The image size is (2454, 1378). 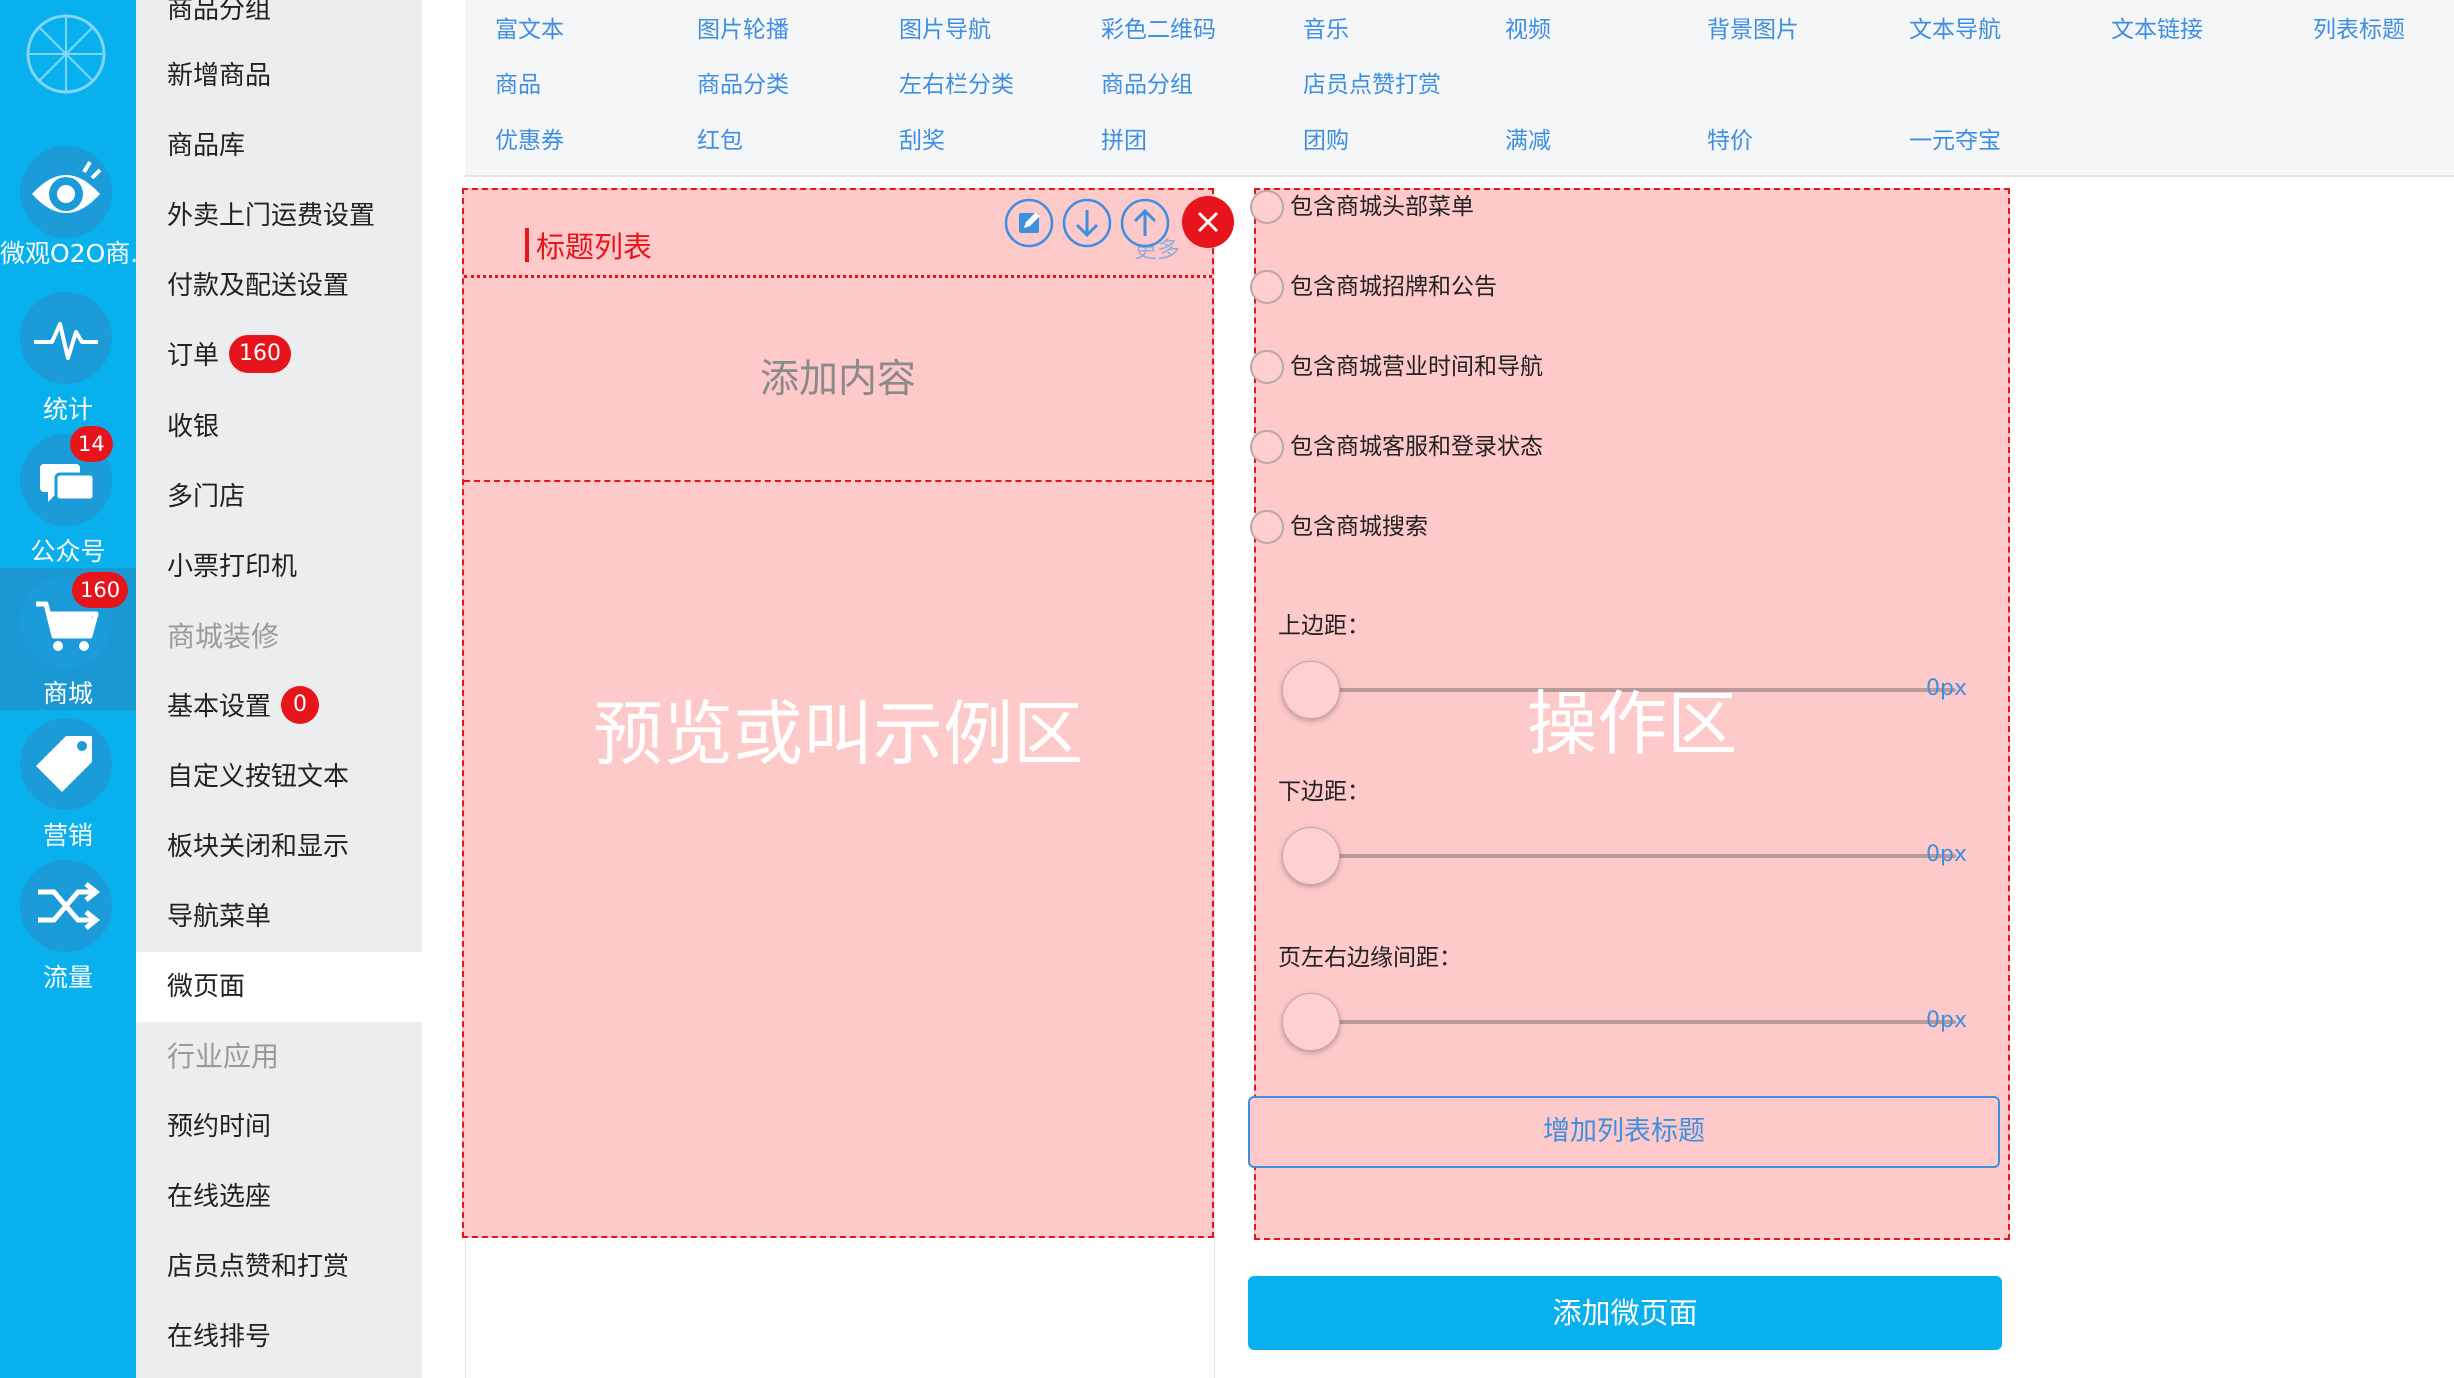 I want to click on slider-label-bottom-margin: 下边距：, so click(x=1324, y=792).